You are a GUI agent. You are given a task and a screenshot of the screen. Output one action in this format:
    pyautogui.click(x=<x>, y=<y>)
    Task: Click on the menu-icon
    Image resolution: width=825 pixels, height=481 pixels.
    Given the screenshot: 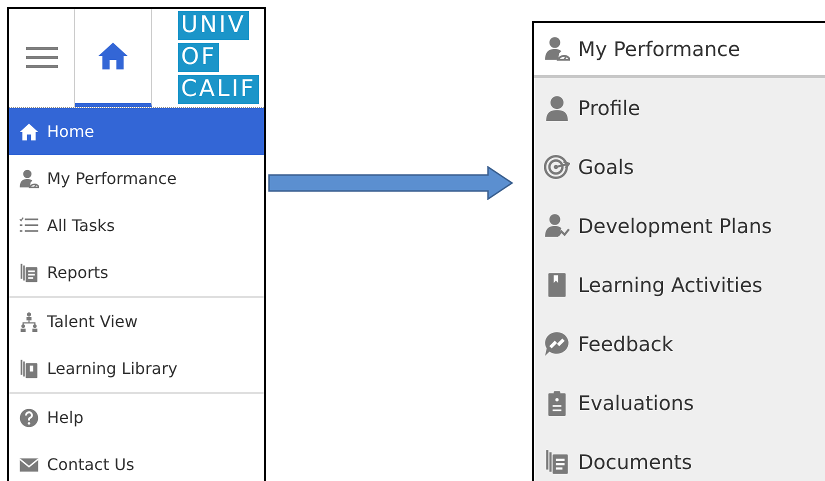 What is the action you would take?
    pyautogui.click(x=42, y=58)
    